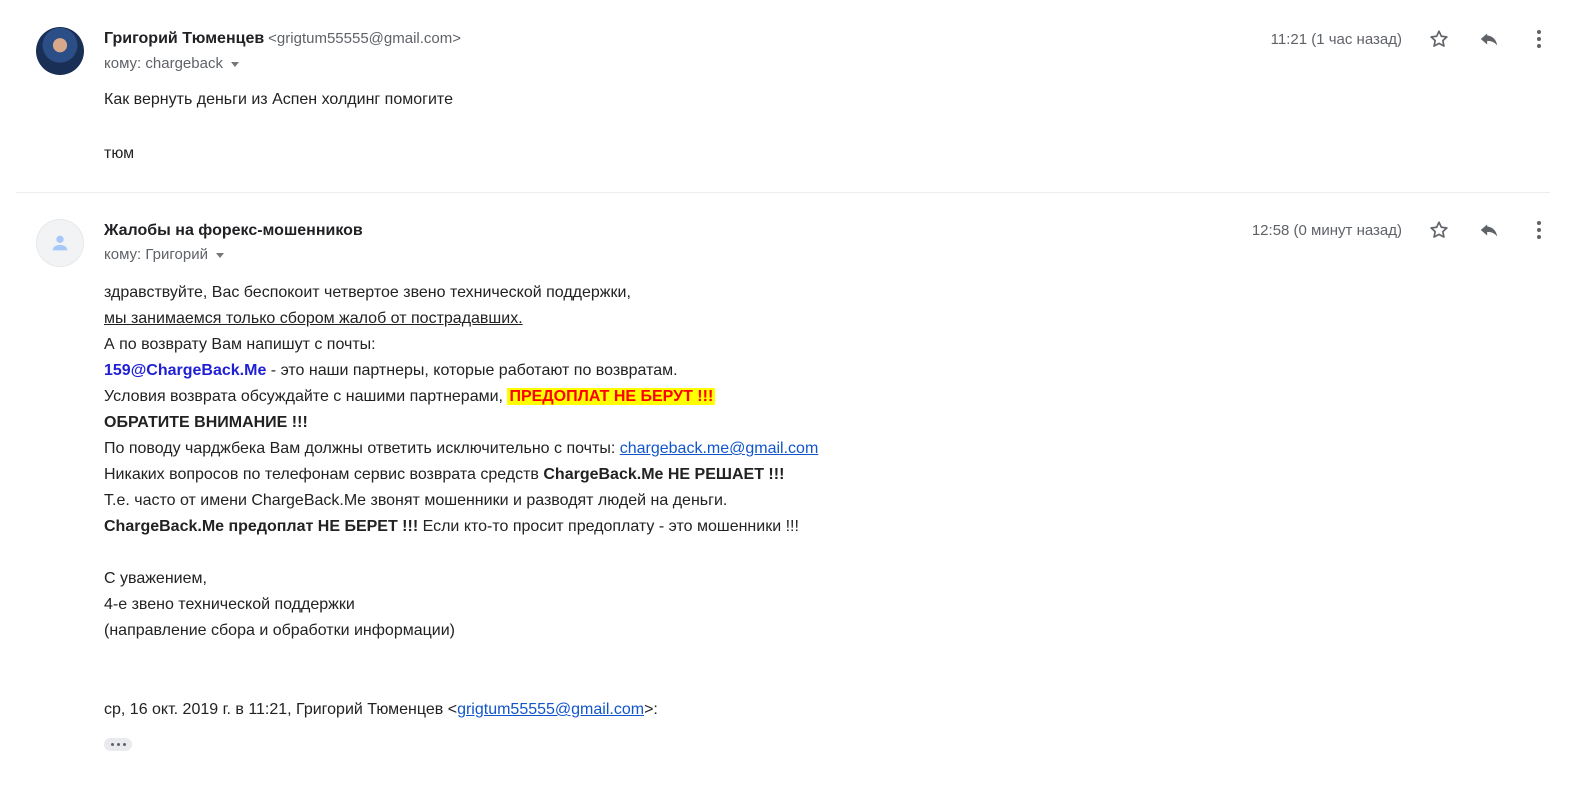 Image resolution: width=1594 pixels, height=785 pixels. Describe the element at coordinates (184, 38) in the screenshot. I see `sender-name: Григорий Тюменцев` at that location.